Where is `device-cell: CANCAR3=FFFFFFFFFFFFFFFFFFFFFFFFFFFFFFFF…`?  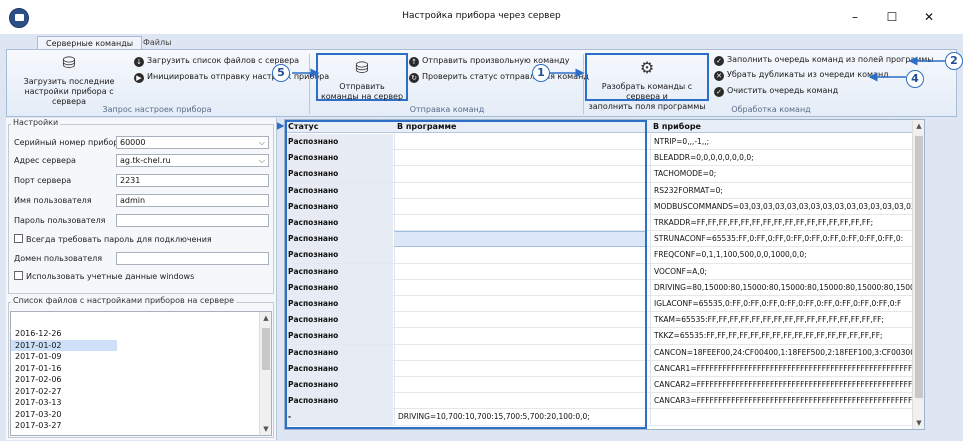
device-cell: CANCAR3=FFFFFFFFFFFFFFFFFFFFFFFFFFFFFFFF… is located at coordinates (781, 401).